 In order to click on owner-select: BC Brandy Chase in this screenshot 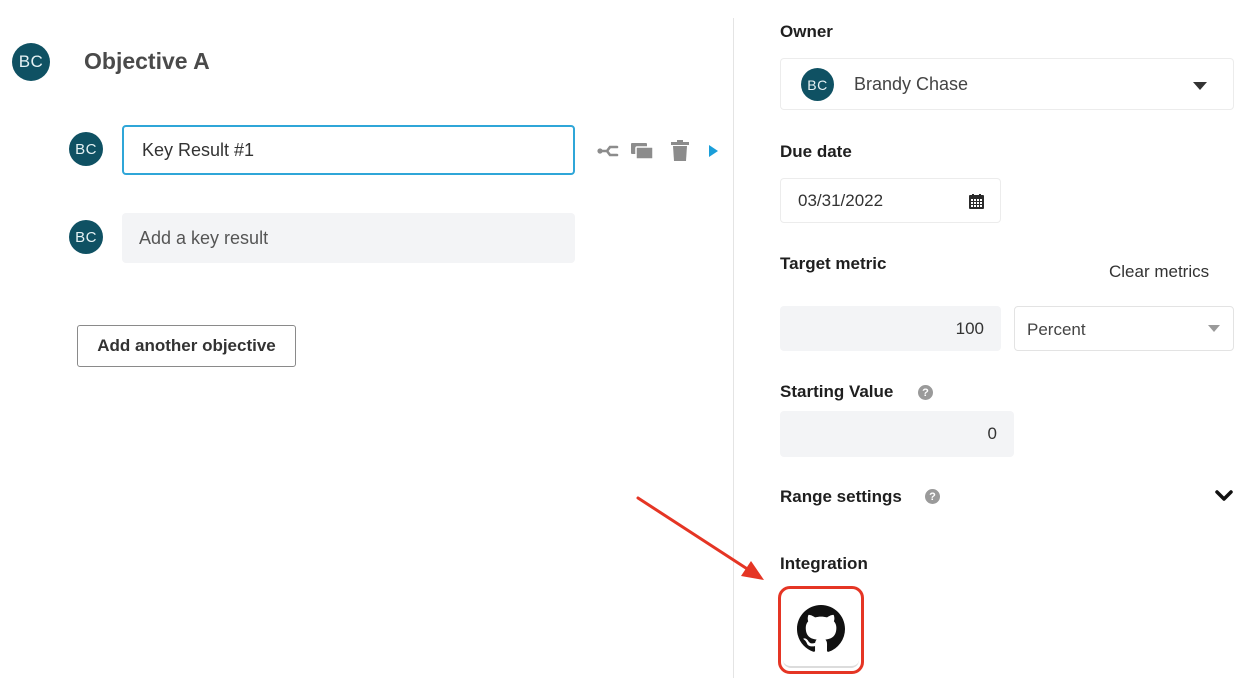, I will do `click(1007, 84)`.